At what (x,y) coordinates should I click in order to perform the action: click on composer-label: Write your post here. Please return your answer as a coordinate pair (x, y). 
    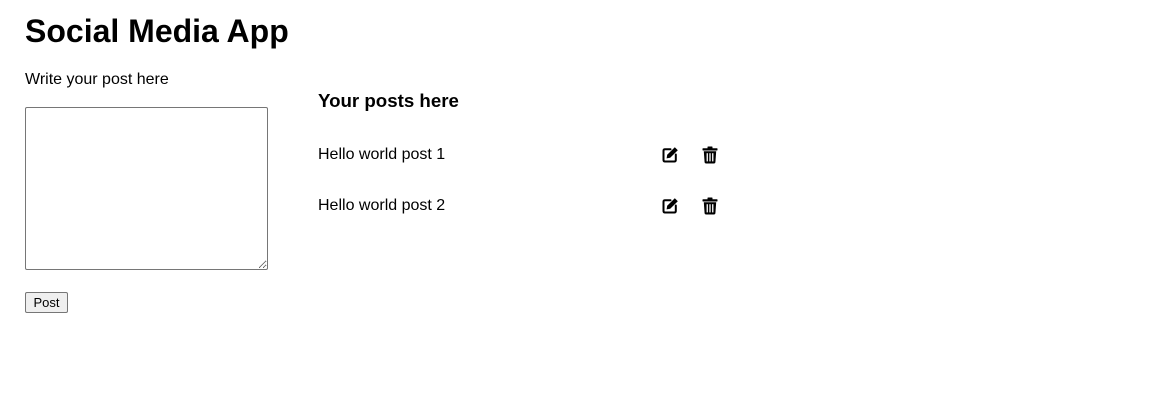
    Looking at the image, I should click on (97, 79).